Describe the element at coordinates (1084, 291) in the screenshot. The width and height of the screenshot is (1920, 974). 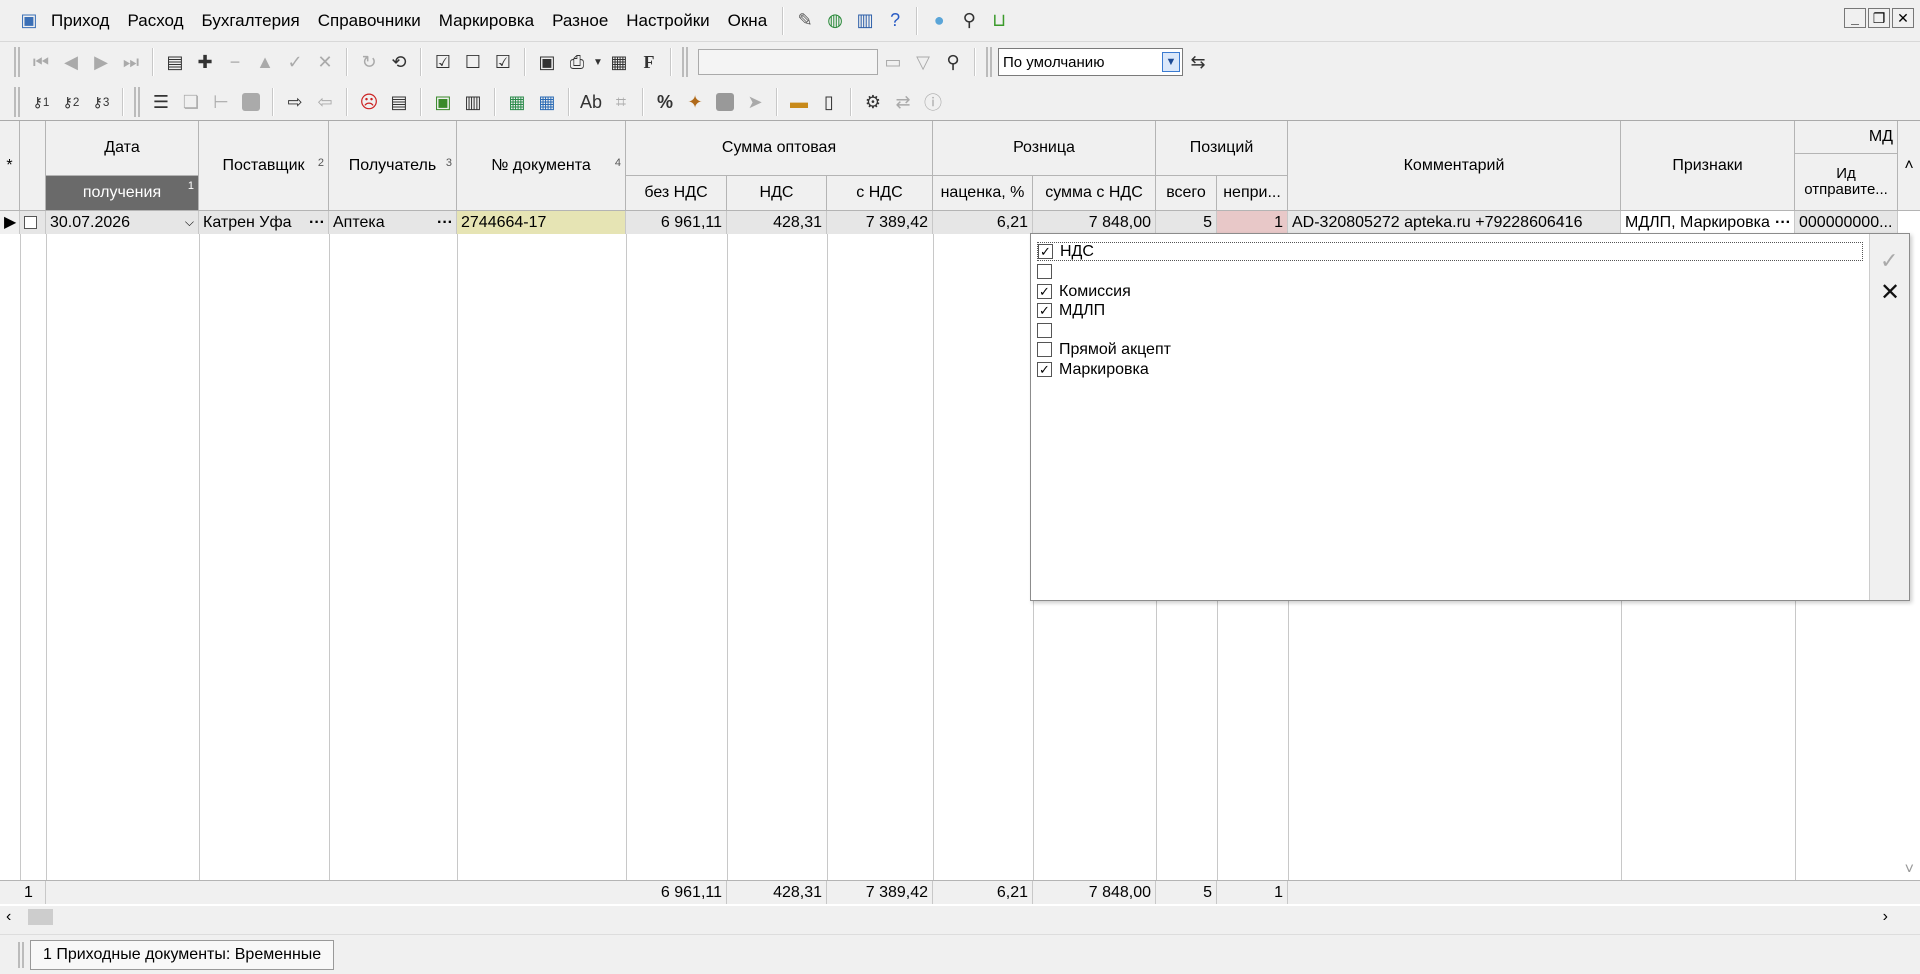
I see `option-komissiya: ✓ Комиссия` at that location.